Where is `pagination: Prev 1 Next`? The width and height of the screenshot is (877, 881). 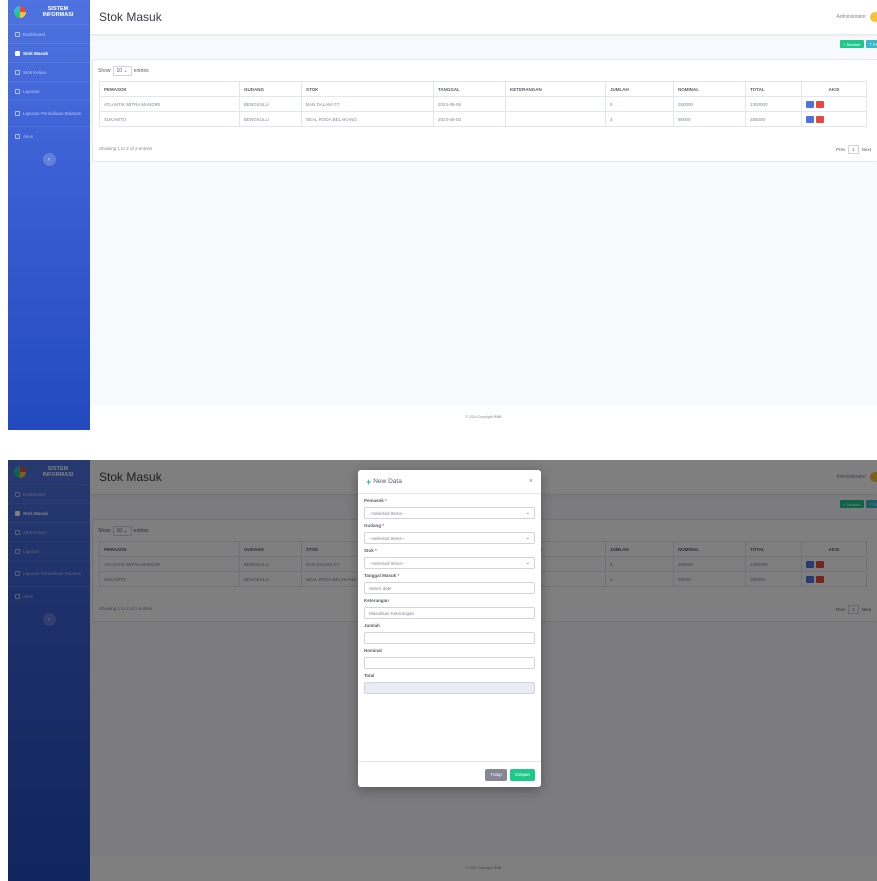 pagination: Prev 1 Next is located at coordinates (853, 149).